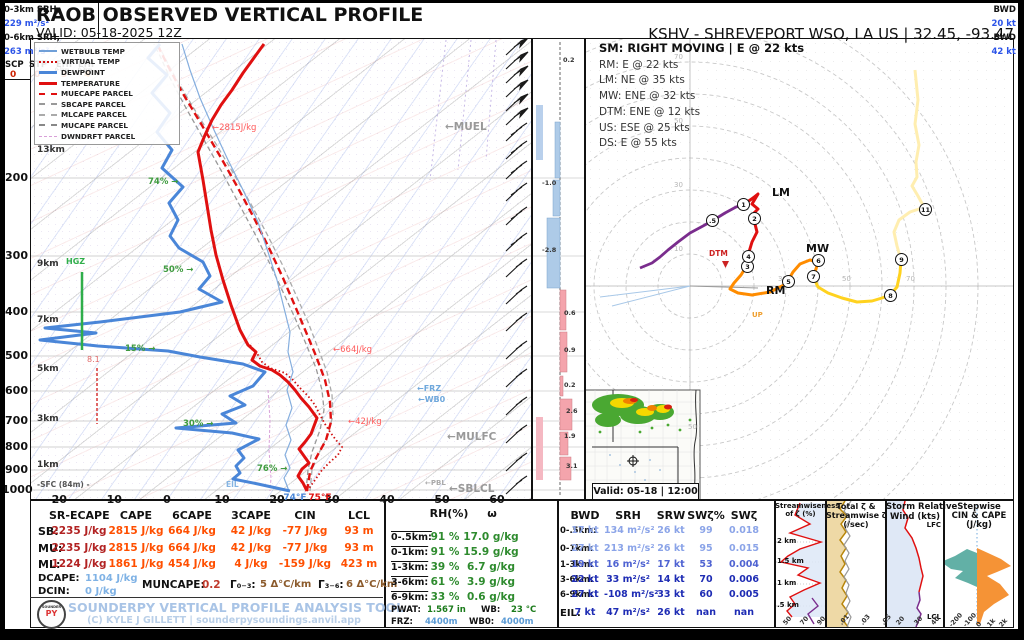 Image resolution: width=1024 pixels, height=640 pixels. I want to click on table-cell: 22 kt, so click(585, 579).